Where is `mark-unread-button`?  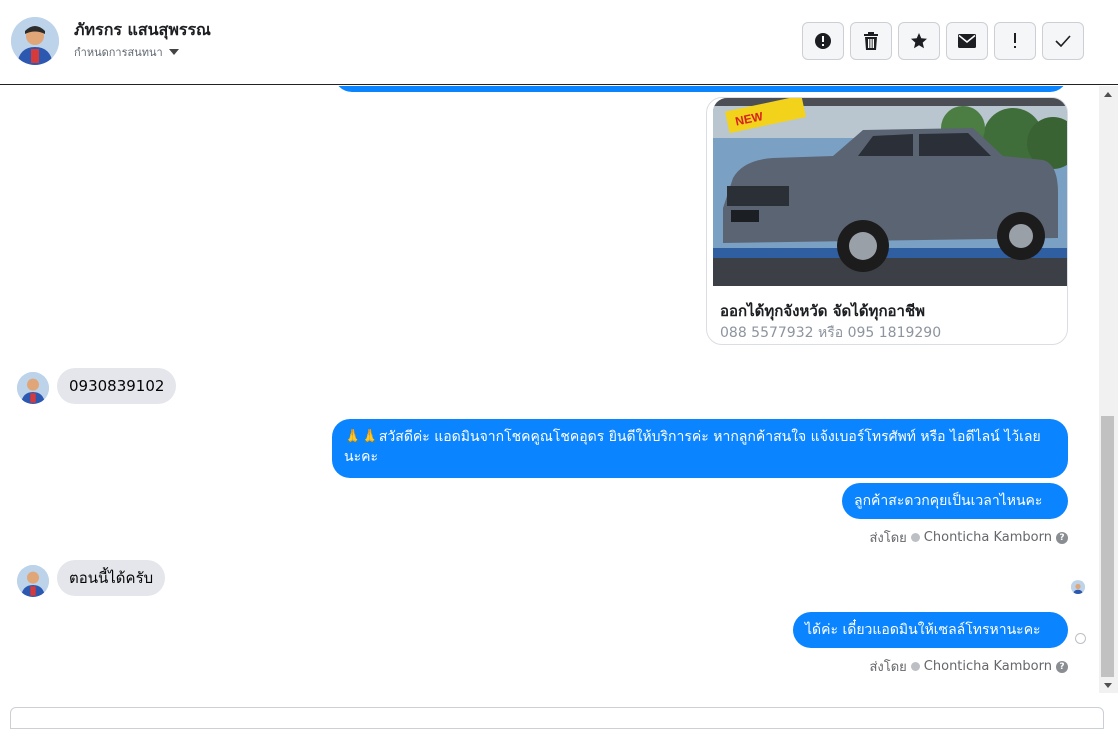
mark-unread-button is located at coordinates (967, 41).